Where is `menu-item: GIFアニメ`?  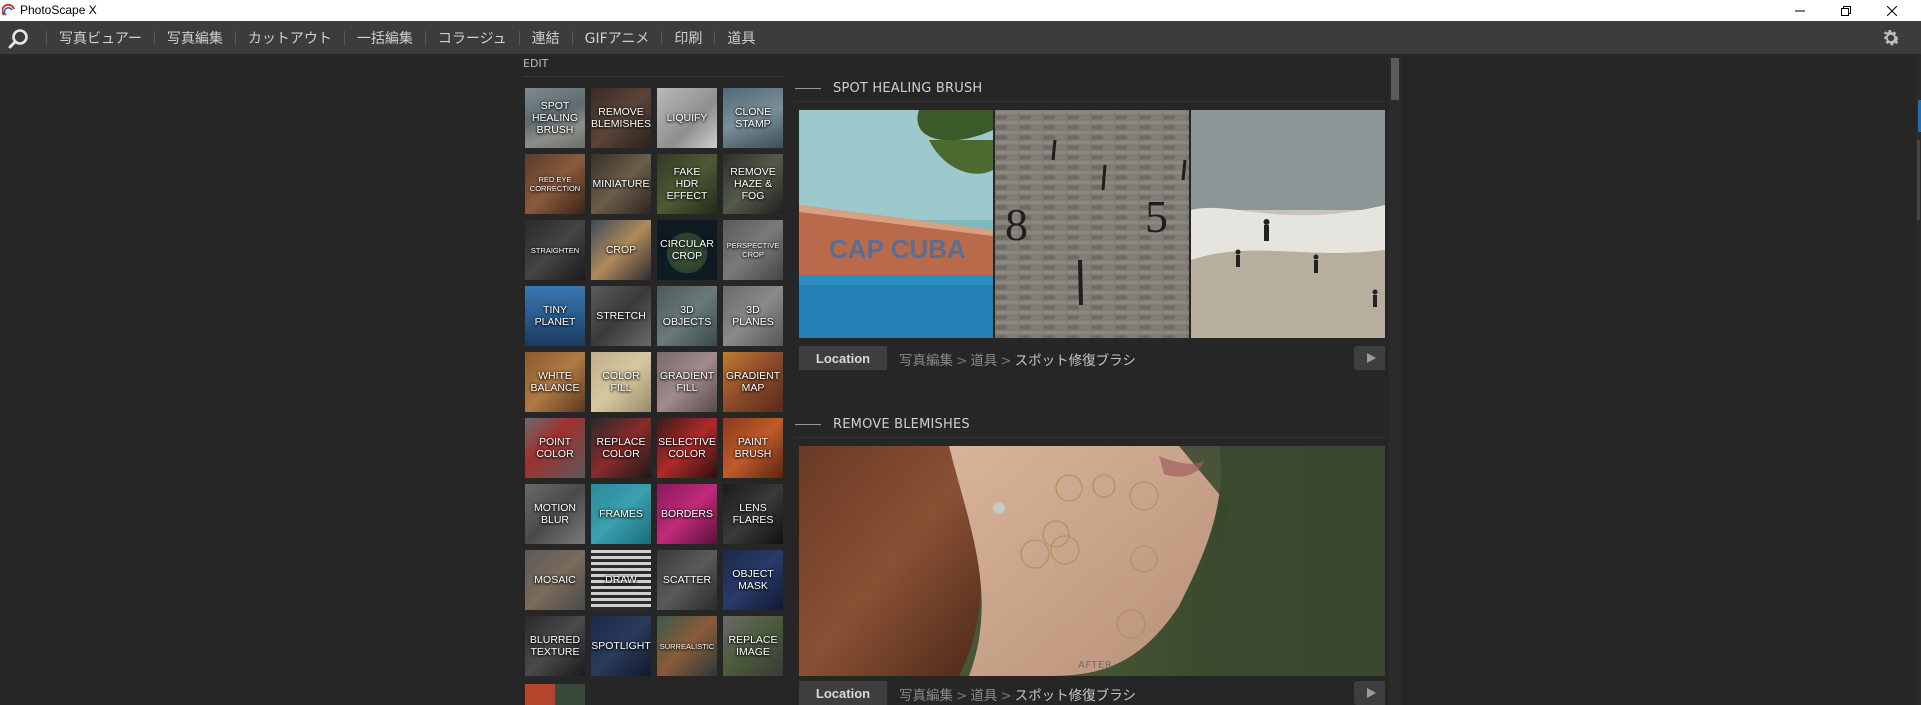
menu-item: GIFアニメ is located at coordinates (617, 38).